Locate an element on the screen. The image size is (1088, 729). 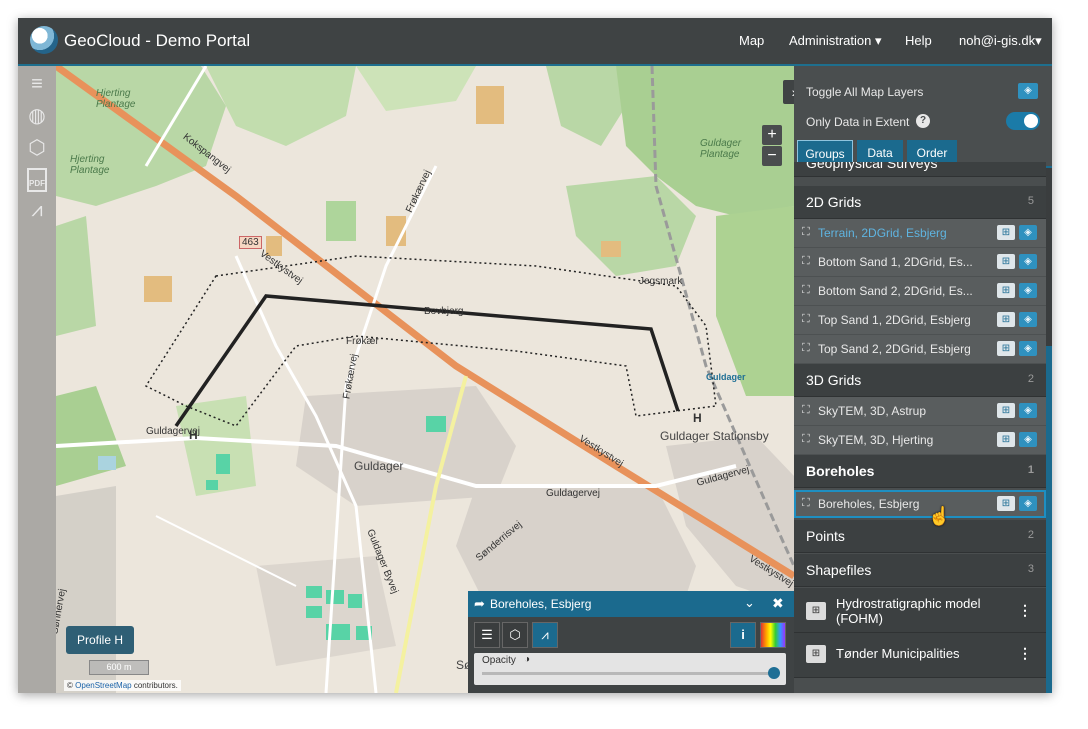
nav-map: Map is located at coordinates (751, 40).